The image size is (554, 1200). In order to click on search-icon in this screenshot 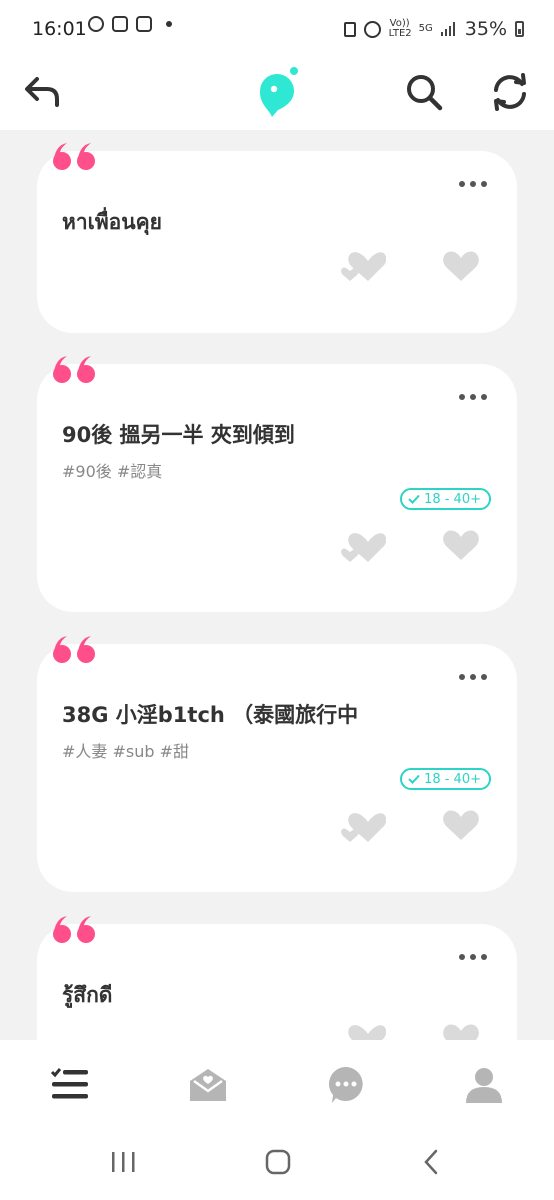, I will do `click(425, 93)`.